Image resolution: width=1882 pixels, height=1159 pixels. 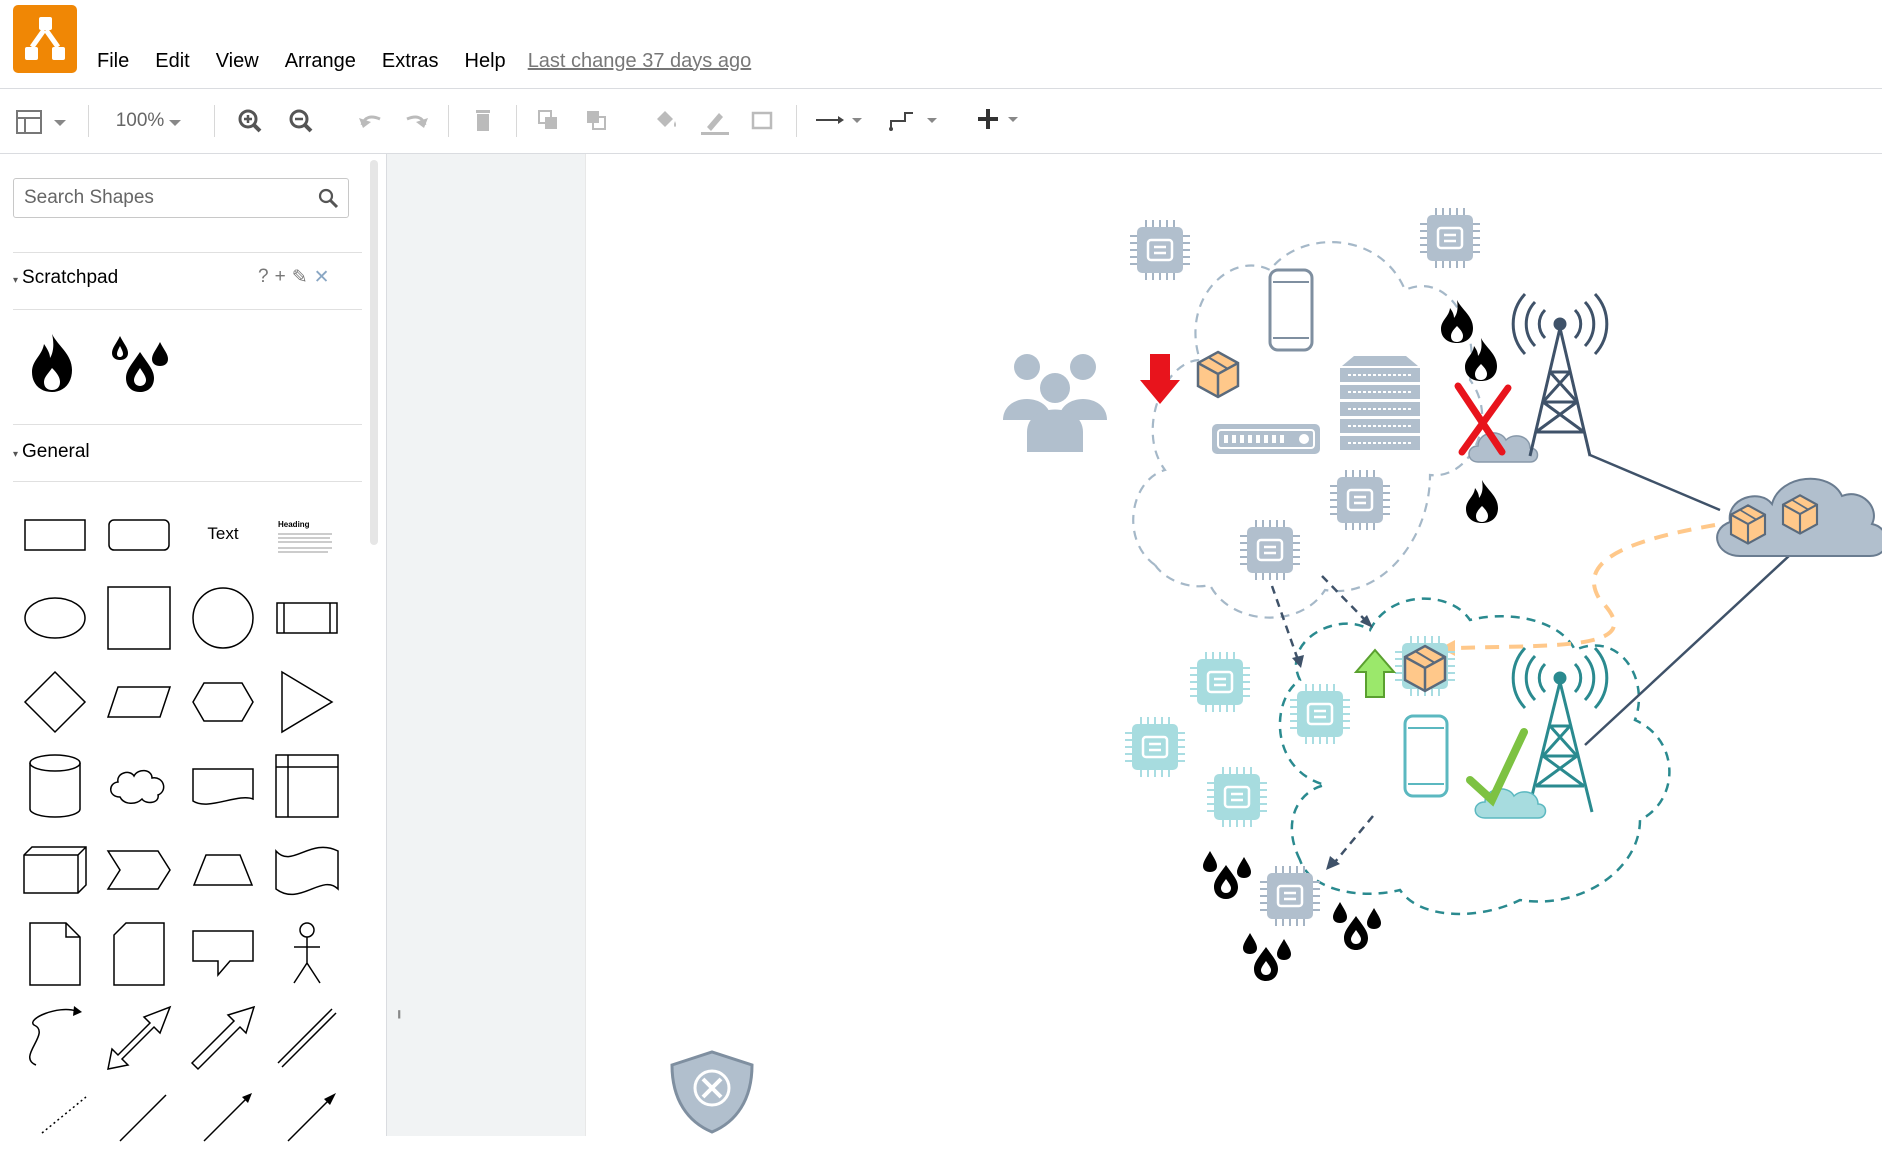 What do you see at coordinates (223, 954) in the screenshot?
I see `shape-callout` at bounding box center [223, 954].